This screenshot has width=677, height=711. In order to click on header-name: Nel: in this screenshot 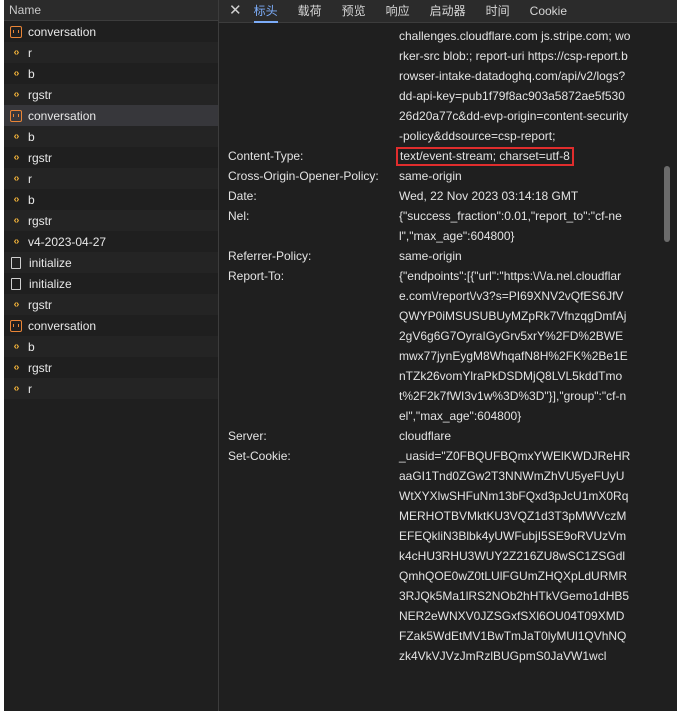, I will do `click(239, 216)`.